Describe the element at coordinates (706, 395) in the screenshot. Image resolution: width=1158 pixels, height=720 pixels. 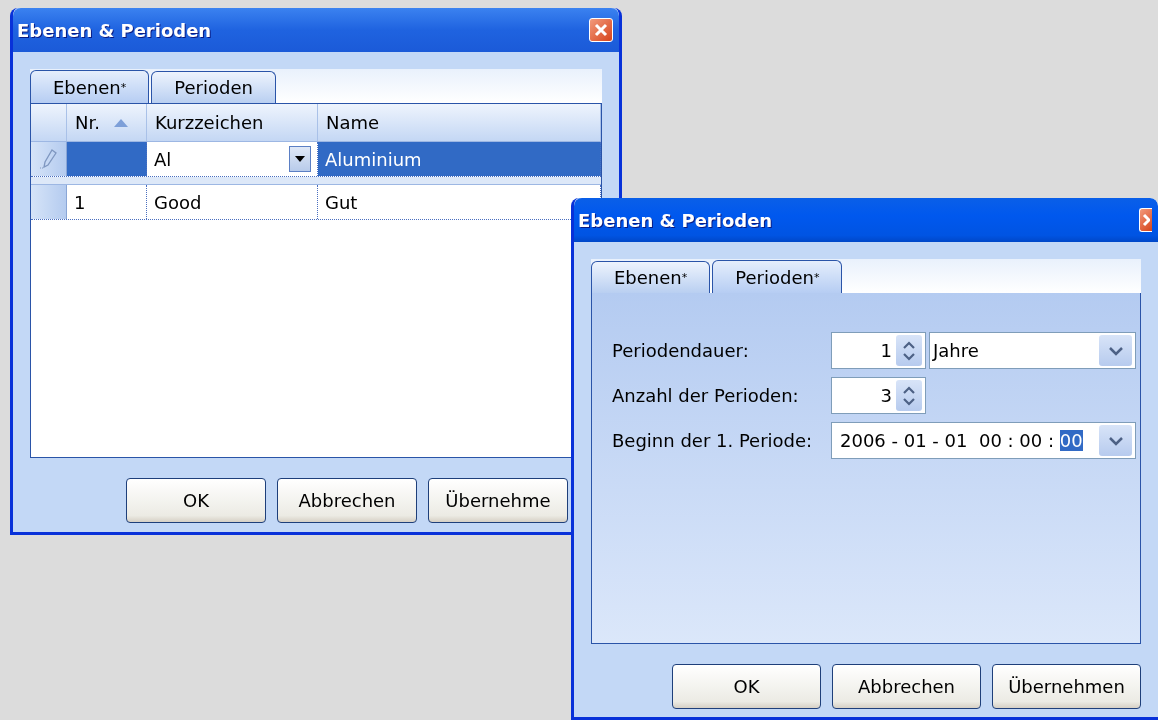
I see `field-label: Anzahl der Perioden:` at that location.